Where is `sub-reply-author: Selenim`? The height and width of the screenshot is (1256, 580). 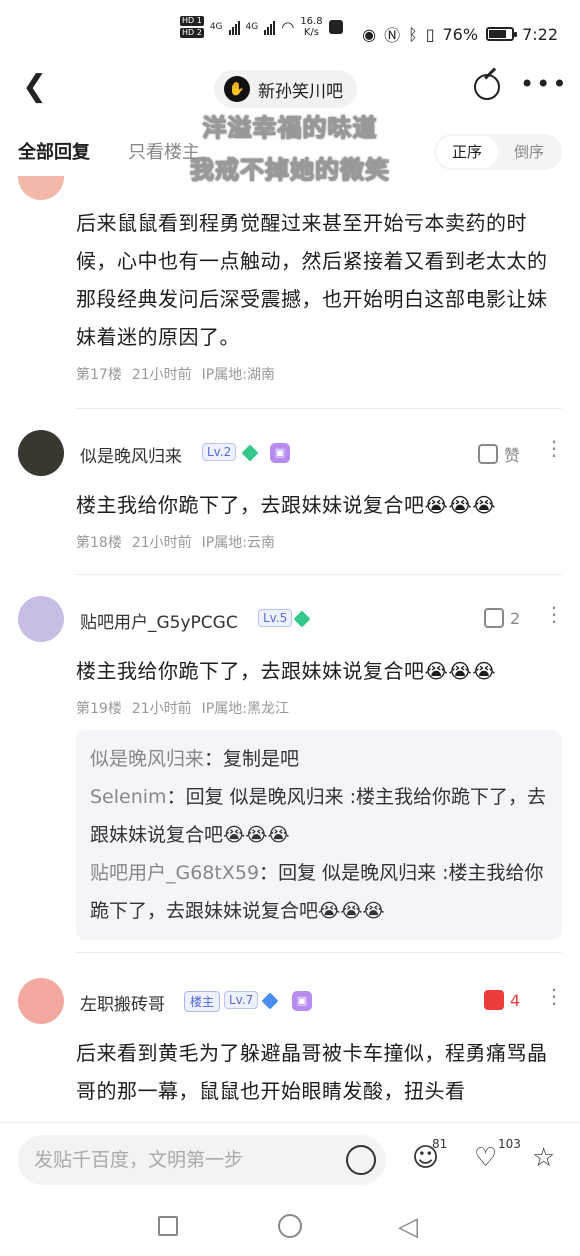 sub-reply-author: Selenim is located at coordinates (128, 797).